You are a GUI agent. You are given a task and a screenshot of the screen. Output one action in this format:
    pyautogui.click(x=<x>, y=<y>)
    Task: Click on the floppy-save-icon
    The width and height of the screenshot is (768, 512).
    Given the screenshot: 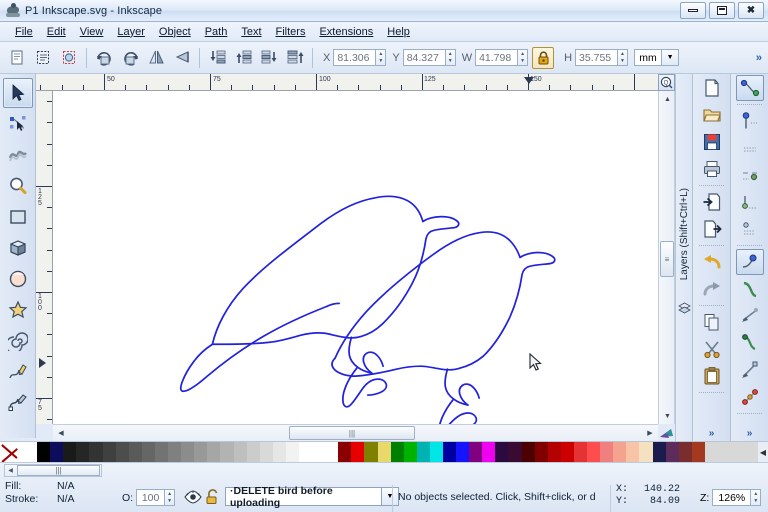 What is the action you would take?
    pyautogui.click(x=712, y=142)
    